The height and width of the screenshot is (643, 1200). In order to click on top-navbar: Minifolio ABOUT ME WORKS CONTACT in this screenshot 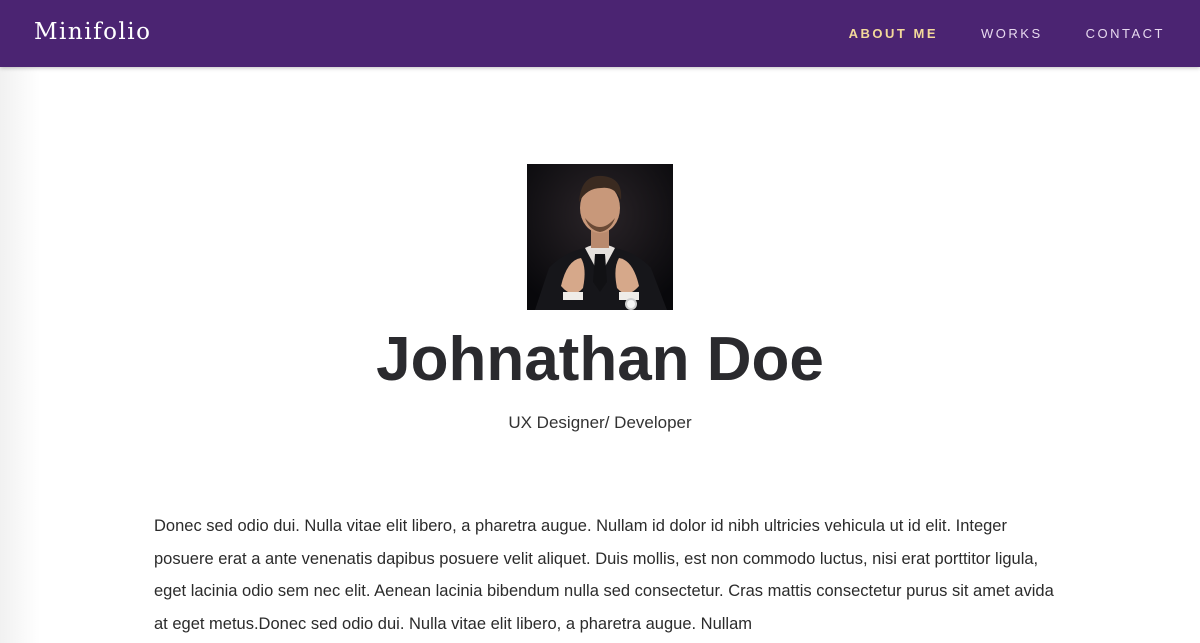, I will do `click(600, 33)`.